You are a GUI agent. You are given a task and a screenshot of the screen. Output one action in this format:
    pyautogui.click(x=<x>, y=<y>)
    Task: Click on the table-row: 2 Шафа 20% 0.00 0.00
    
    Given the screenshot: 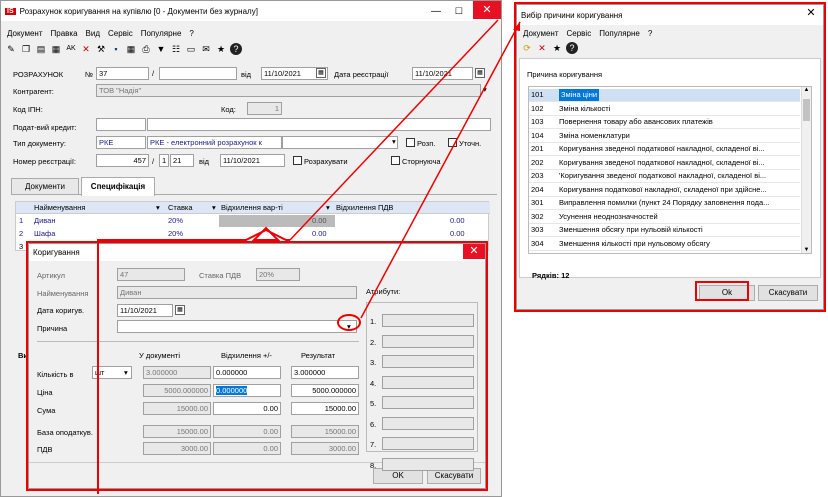 What is the action you would take?
    pyautogui.click(x=252, y=234)
    